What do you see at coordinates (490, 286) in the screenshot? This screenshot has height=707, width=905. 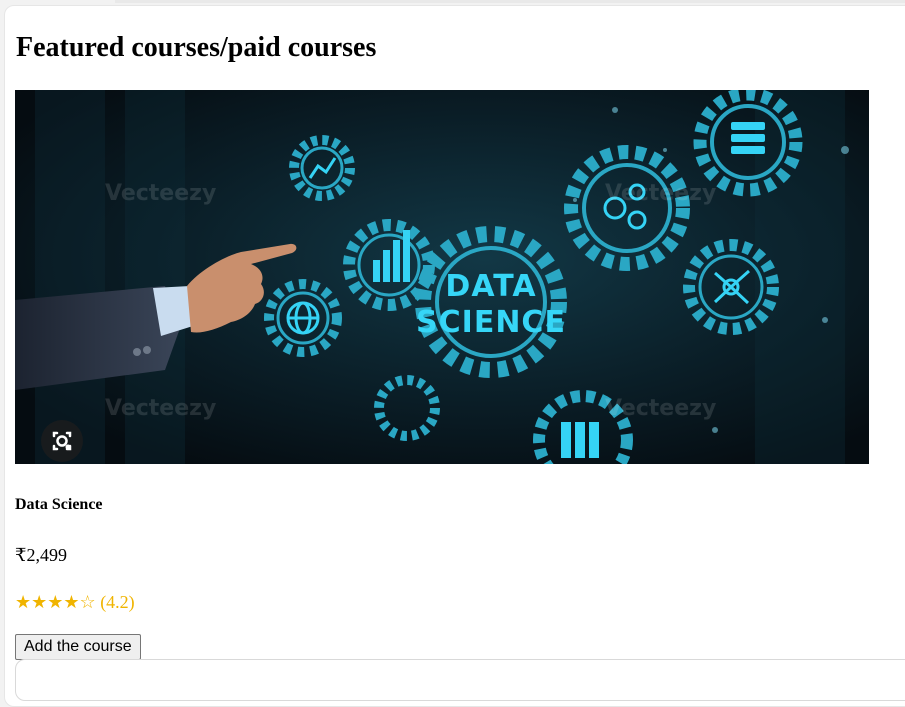 I see `image-title-line1: DATA` at bounding box center [490, 286].